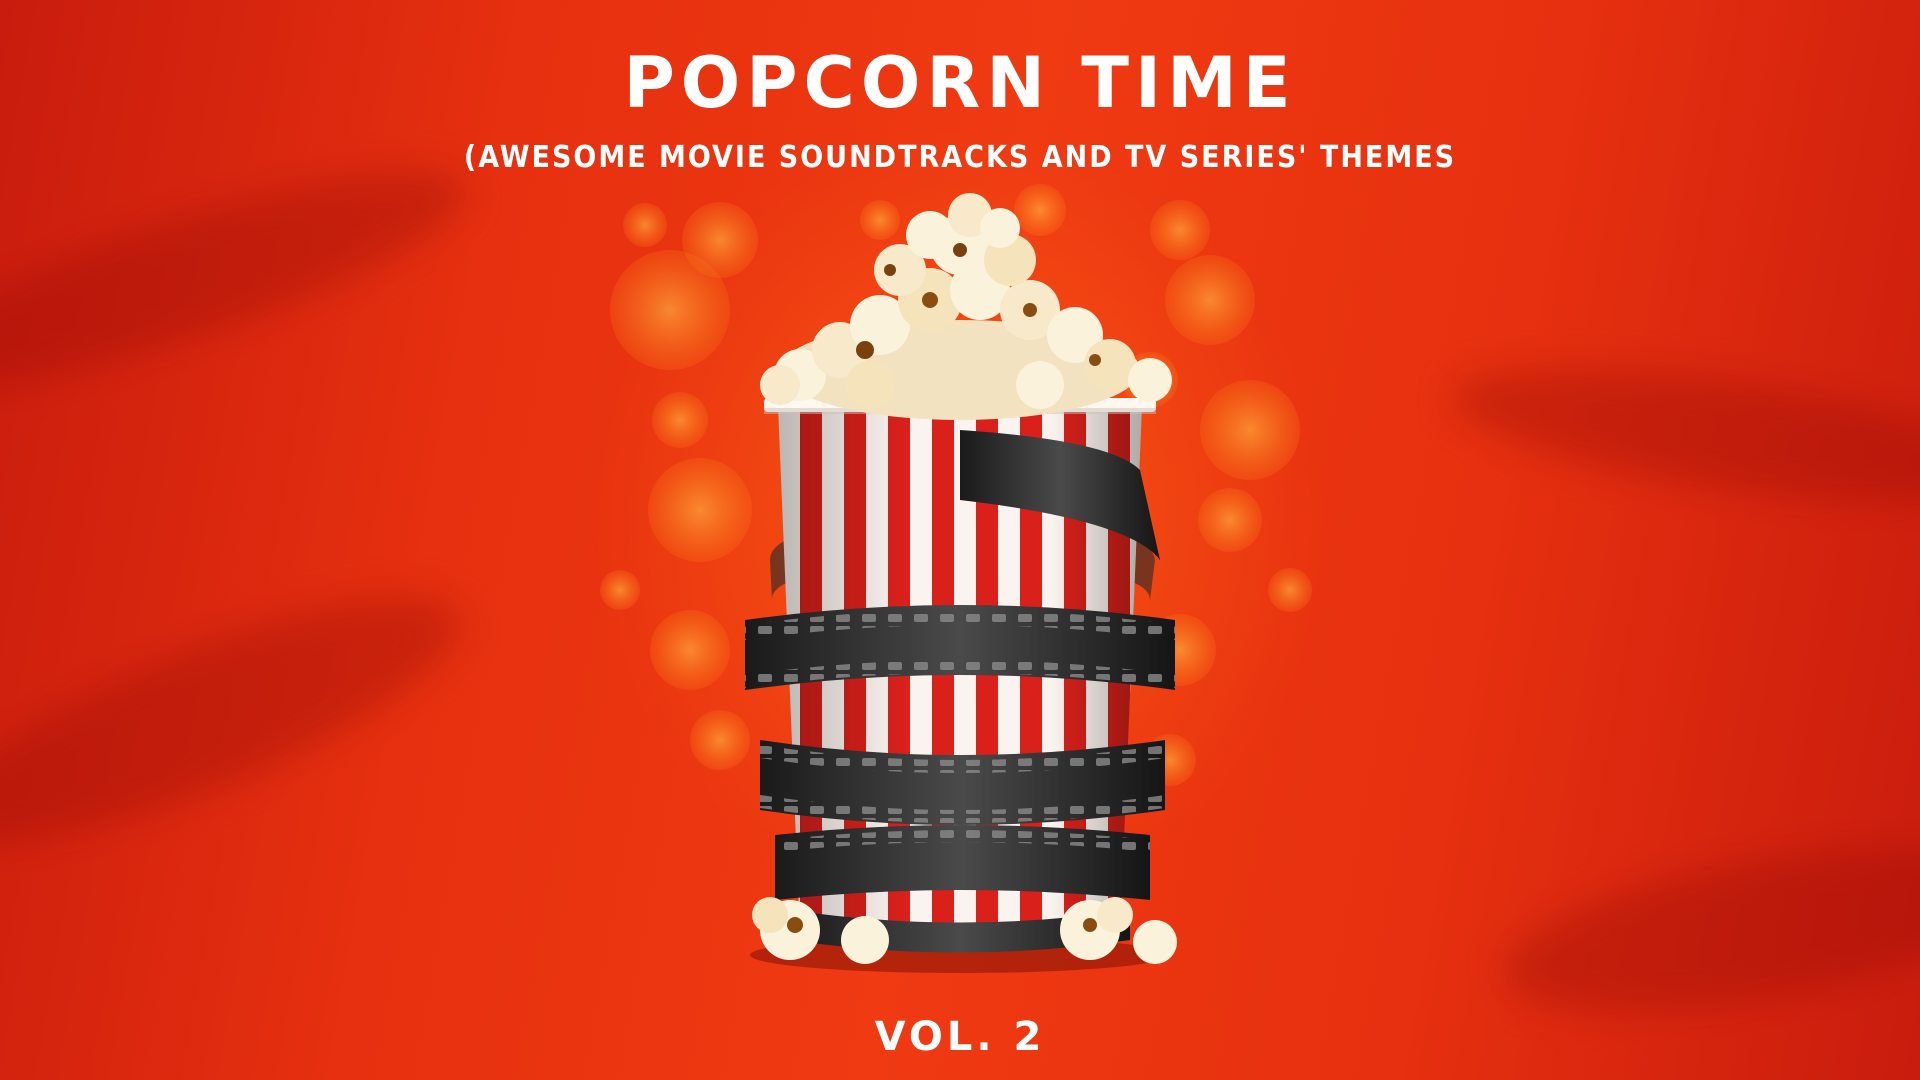 This screenshot has width=1920, height=1080. What do you see at coordinates (966, 306) in the screenshot?
I see `popcorn-pile` at bounding box center [966, 306].